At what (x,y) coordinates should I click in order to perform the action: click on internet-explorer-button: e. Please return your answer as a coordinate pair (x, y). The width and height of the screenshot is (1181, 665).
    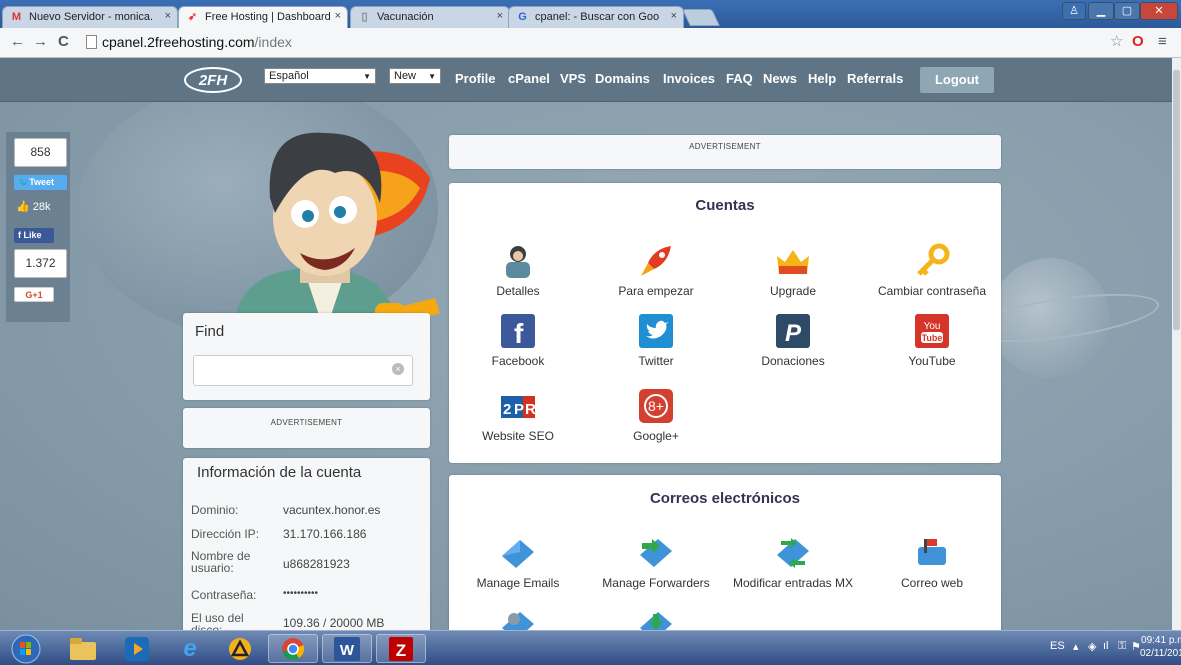
    Looking at the image, I should click on (190, 648).